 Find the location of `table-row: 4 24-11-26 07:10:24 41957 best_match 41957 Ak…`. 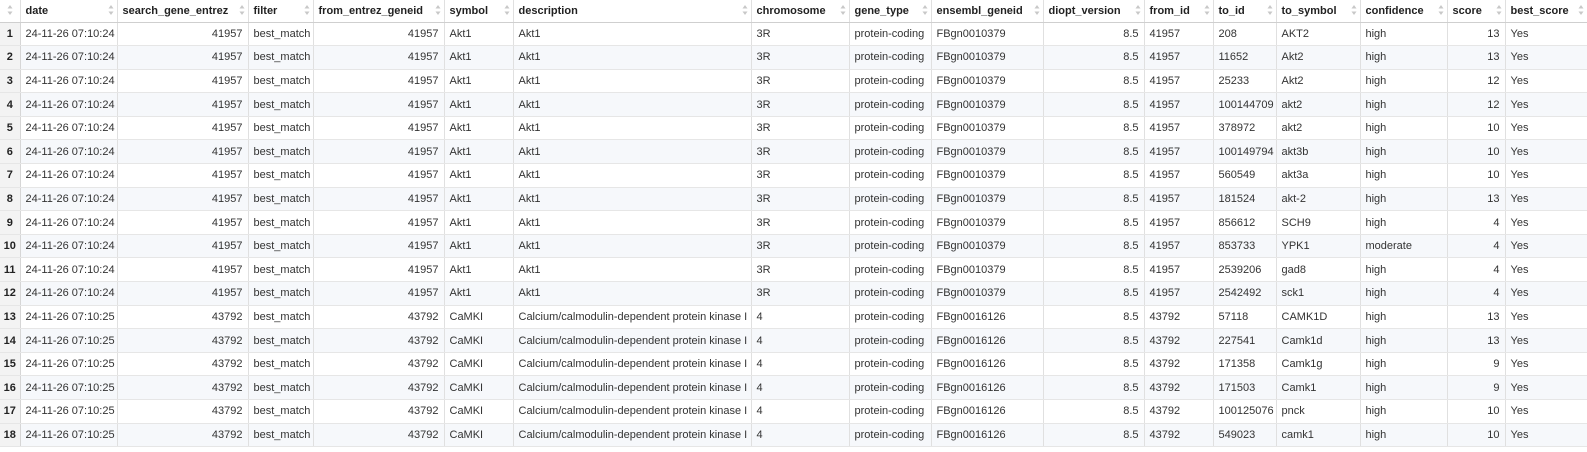

table-row: 4 24-11-26 07:10:24 41957 best_match 41957 Ak… is located at coordinates (793, 104).